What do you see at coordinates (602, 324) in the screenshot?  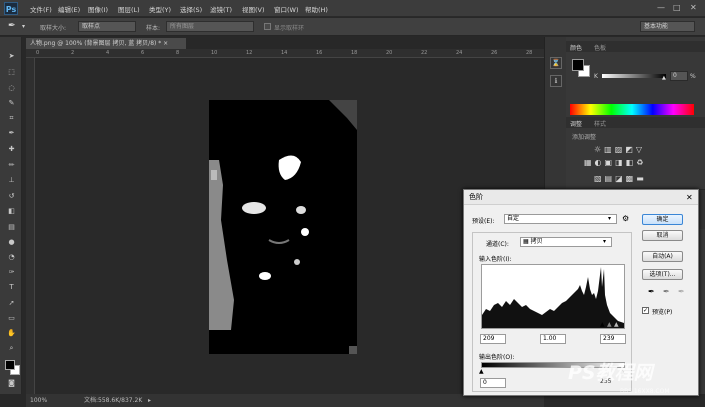 I see `input-black-slider: ▲` at bounding box center [602, 324].